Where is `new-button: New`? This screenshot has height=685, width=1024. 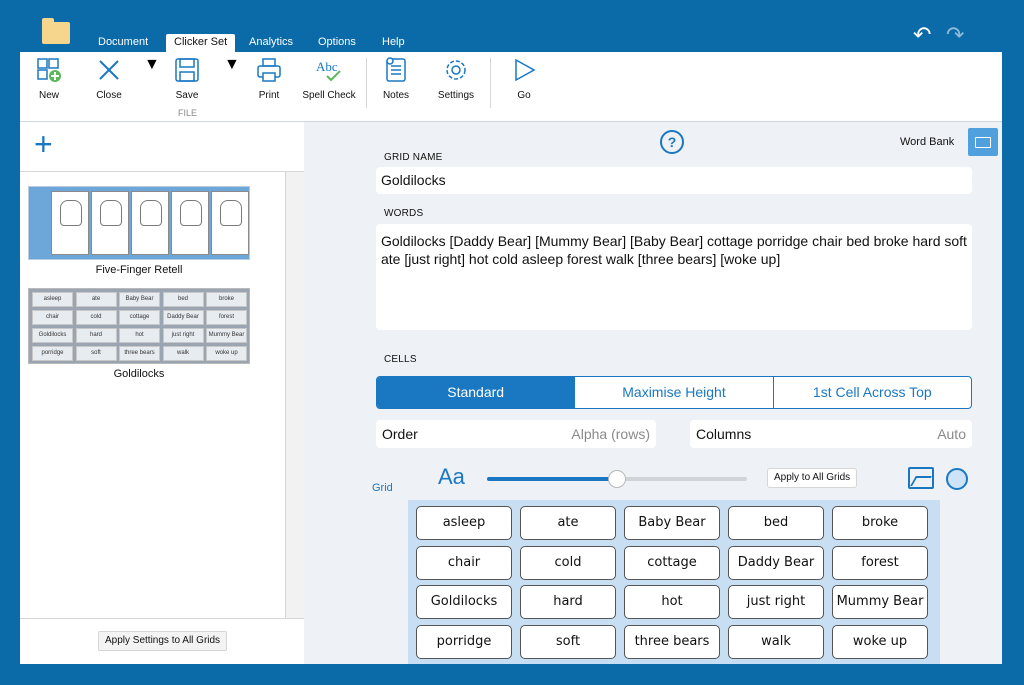 new-button: New is located at coordinates (49, 78).